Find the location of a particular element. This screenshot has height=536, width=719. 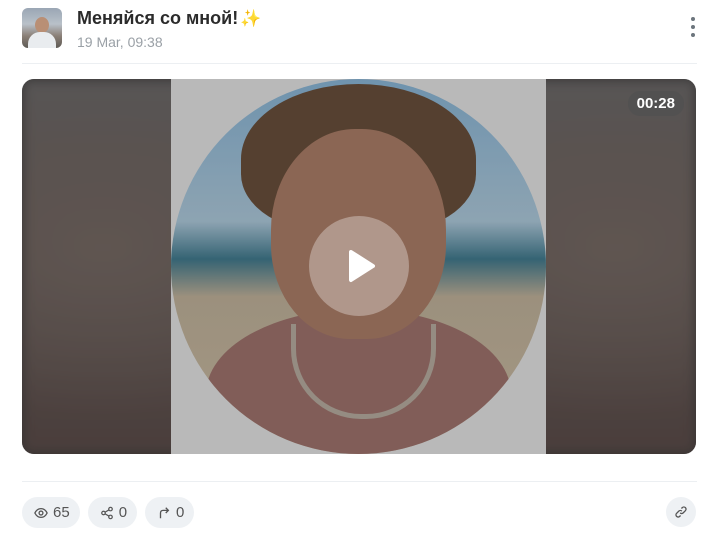

shares-count: 0 is located at coordinates (123, 512).